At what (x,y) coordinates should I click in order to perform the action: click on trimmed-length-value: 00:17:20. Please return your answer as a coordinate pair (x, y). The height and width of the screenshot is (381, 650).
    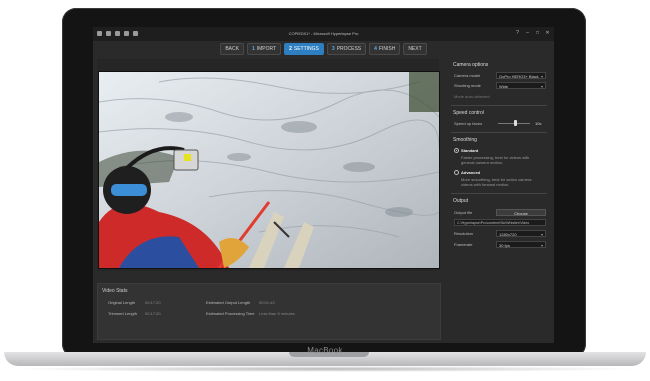
    Looking at the image, I should click on (153, 313).